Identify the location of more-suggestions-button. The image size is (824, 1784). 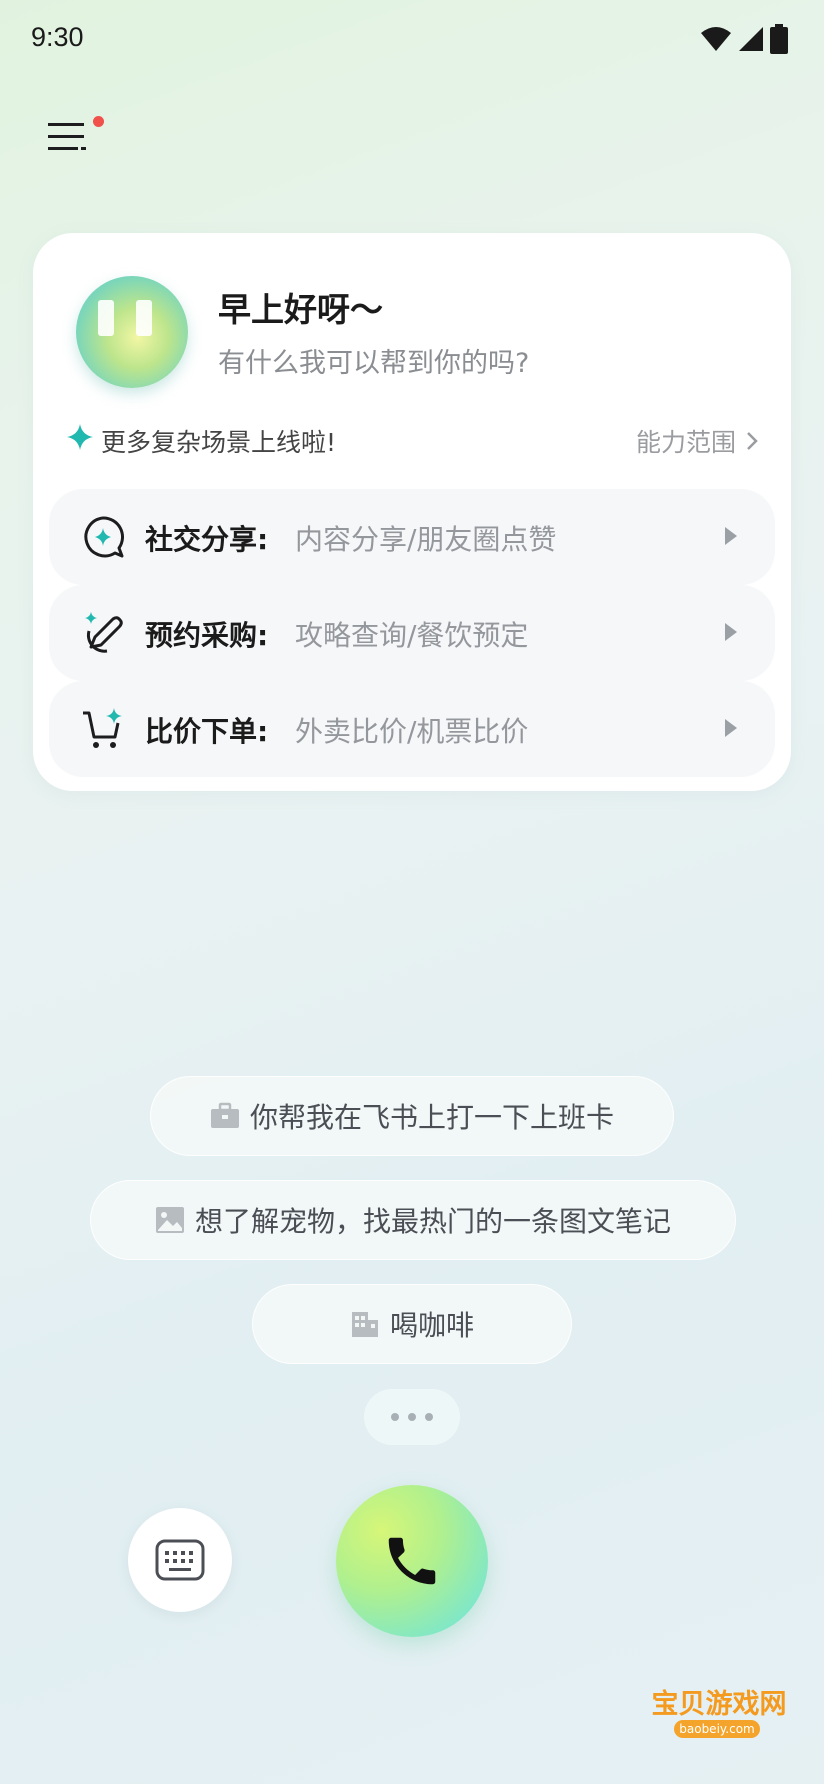
(412, 1417).